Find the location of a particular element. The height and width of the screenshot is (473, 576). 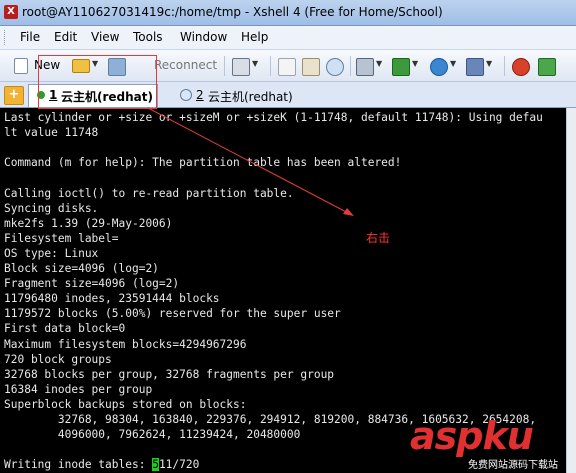

properties-button: ▼ is located at coordinates (247, 66).